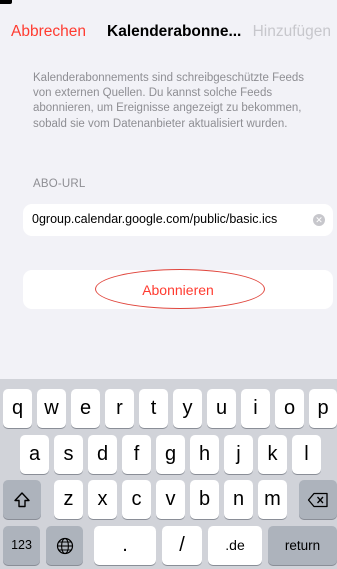 This screenshot has width=337, height=569. What do you see at coordinates (221, 408) in the screenshot?
I see `key-u: u` at bounding box center [221, 408].